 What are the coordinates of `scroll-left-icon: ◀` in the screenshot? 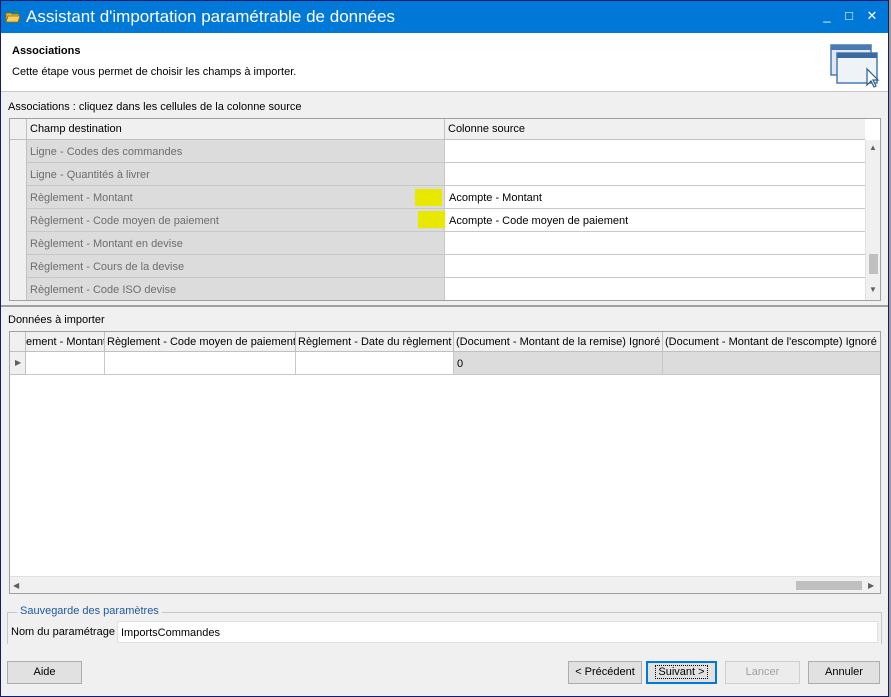 It's located at (16, 585).